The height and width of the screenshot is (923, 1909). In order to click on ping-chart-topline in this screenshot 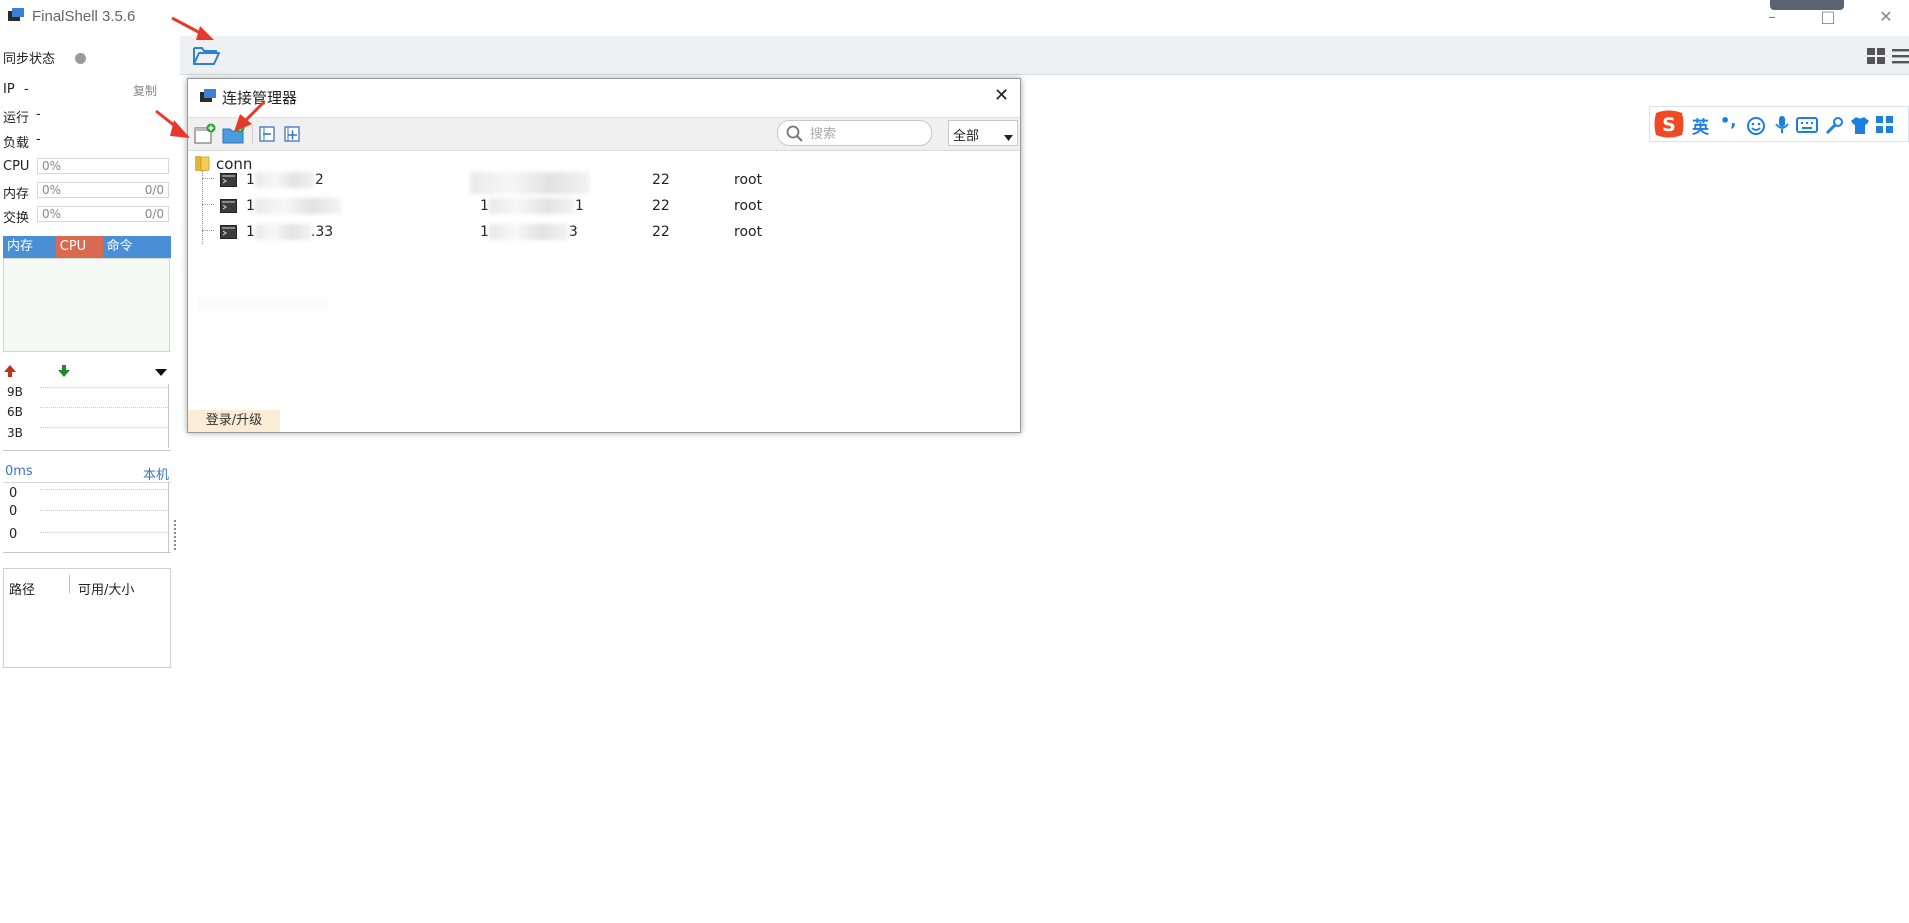, I will do `click(87, 482)`.